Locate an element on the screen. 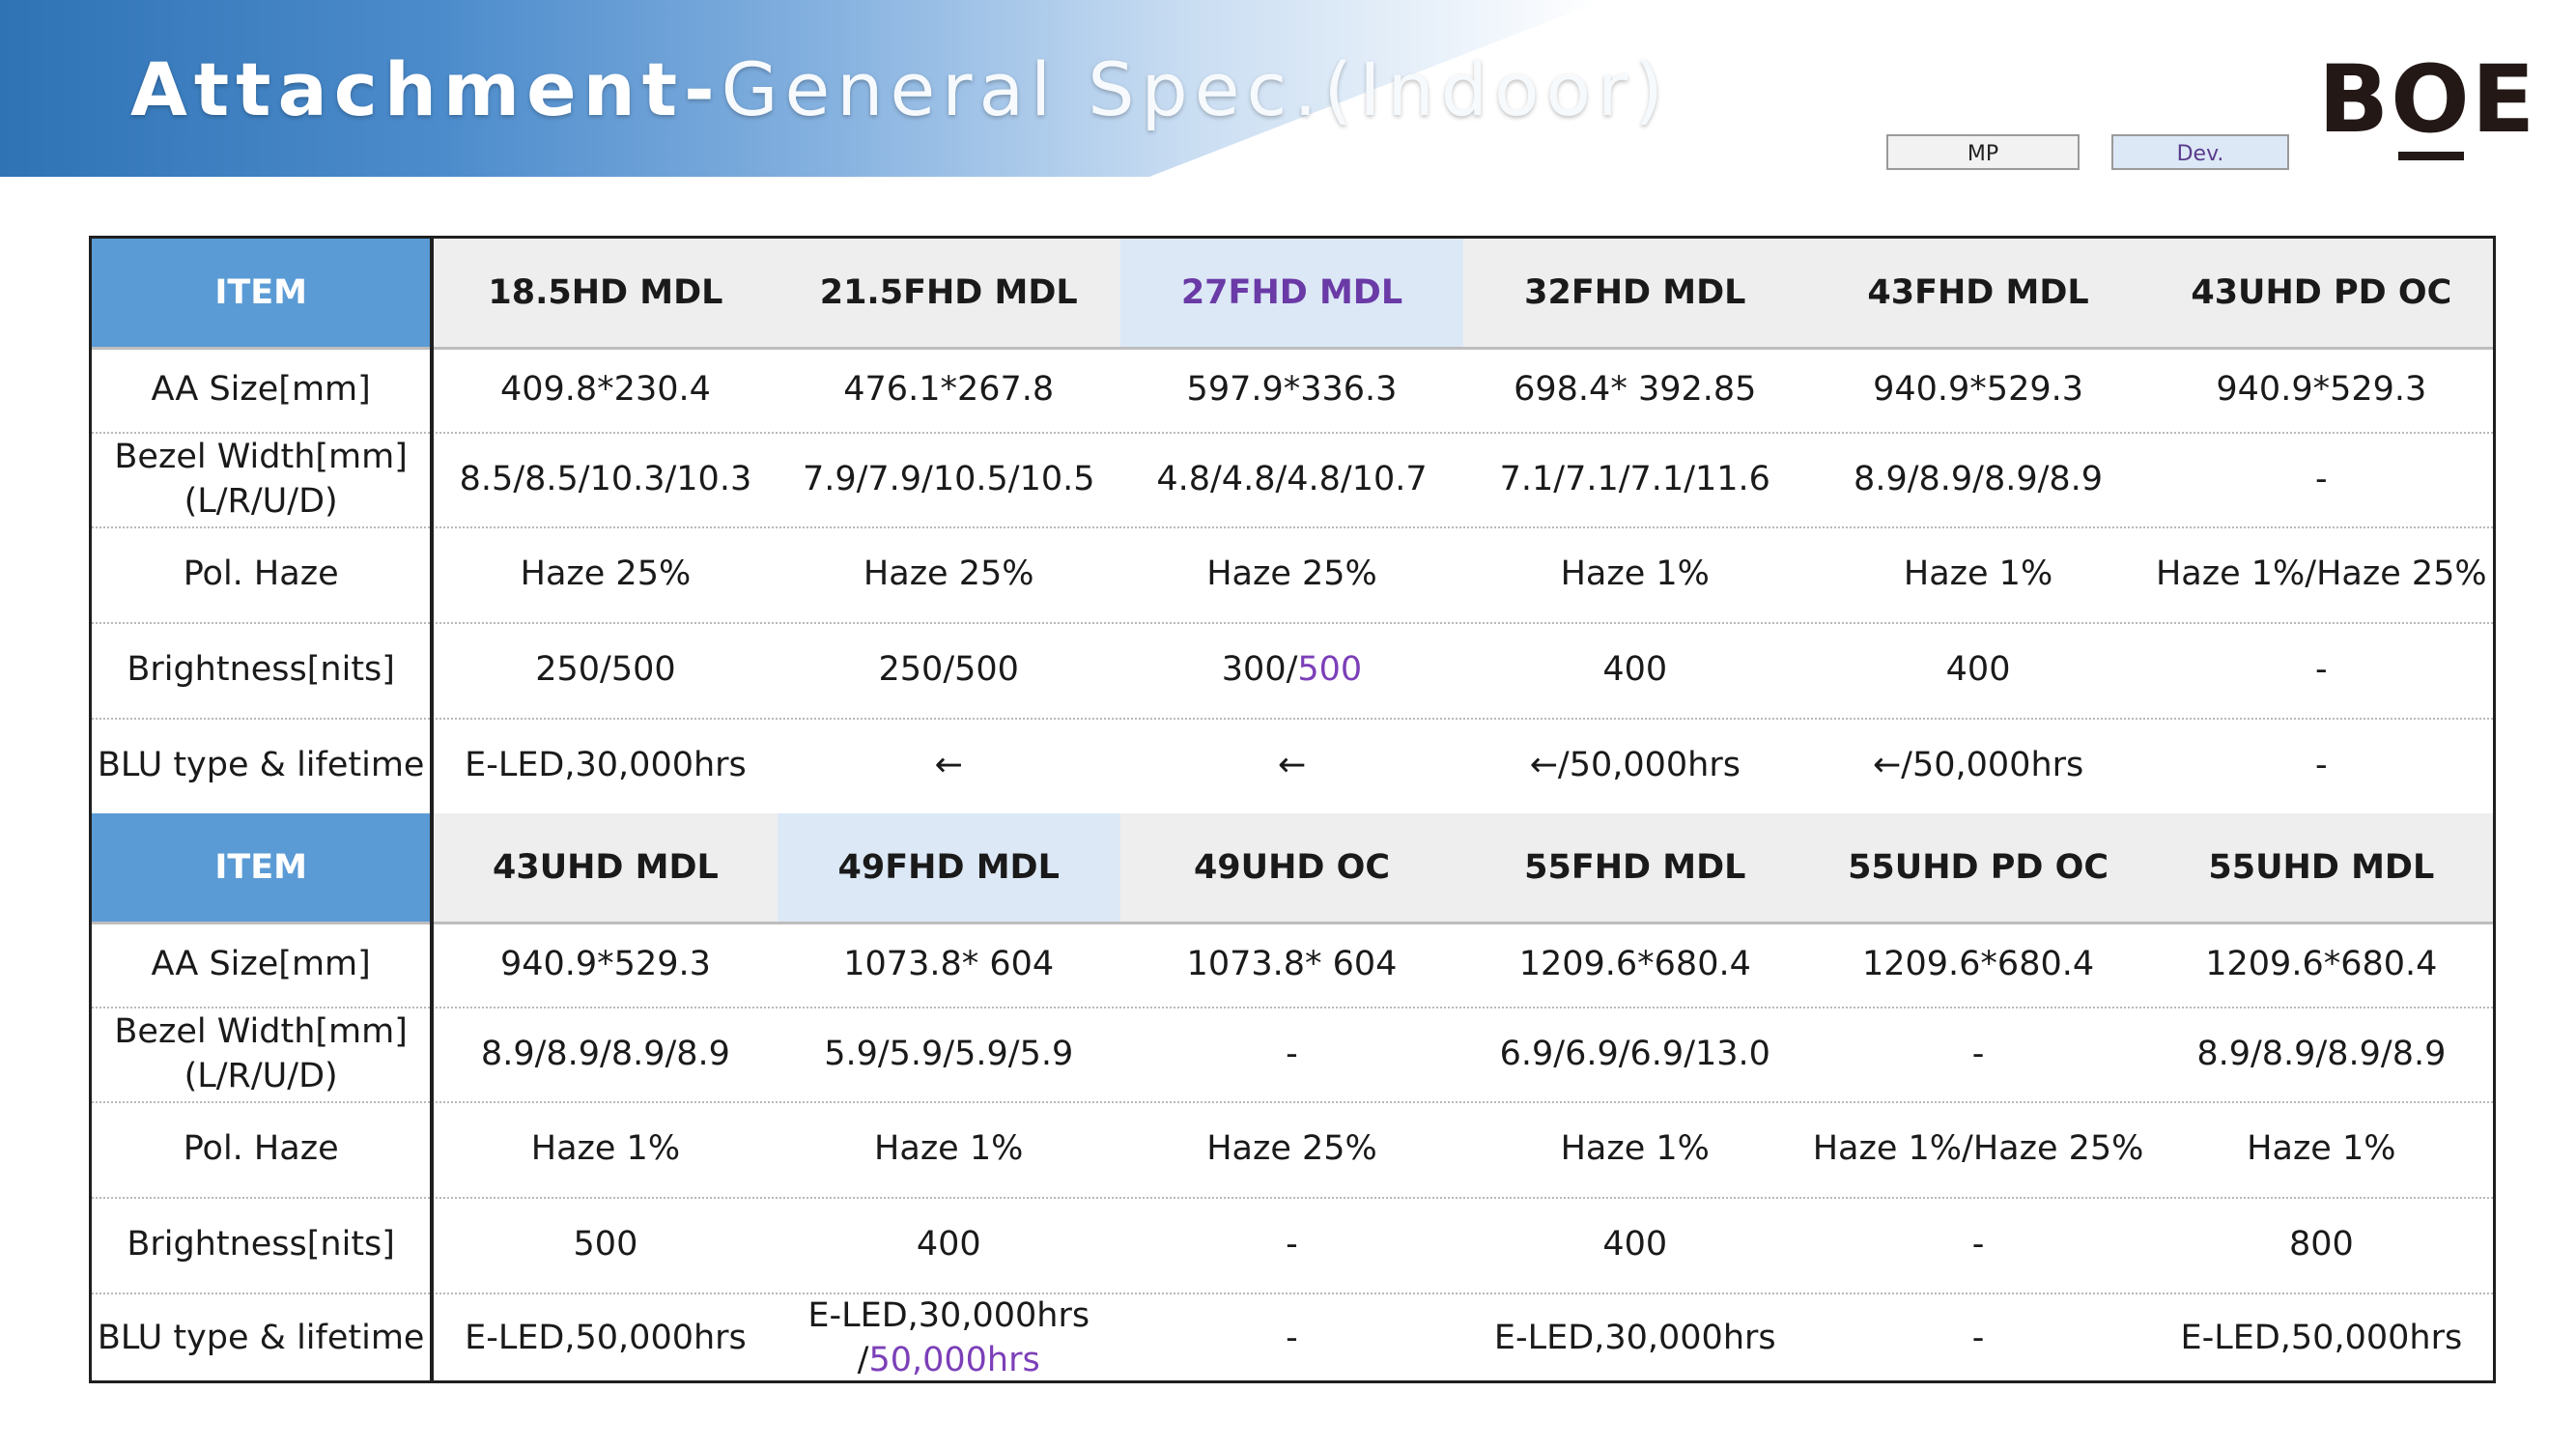  table-cell: 4.8/4.8/4.8/10.7 is located at coordinates (1292, 478).